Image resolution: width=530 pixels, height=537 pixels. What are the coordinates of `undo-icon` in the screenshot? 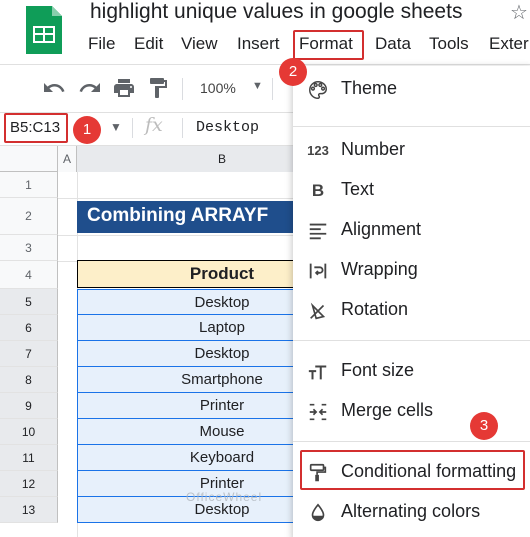 It's located at (54, 88).